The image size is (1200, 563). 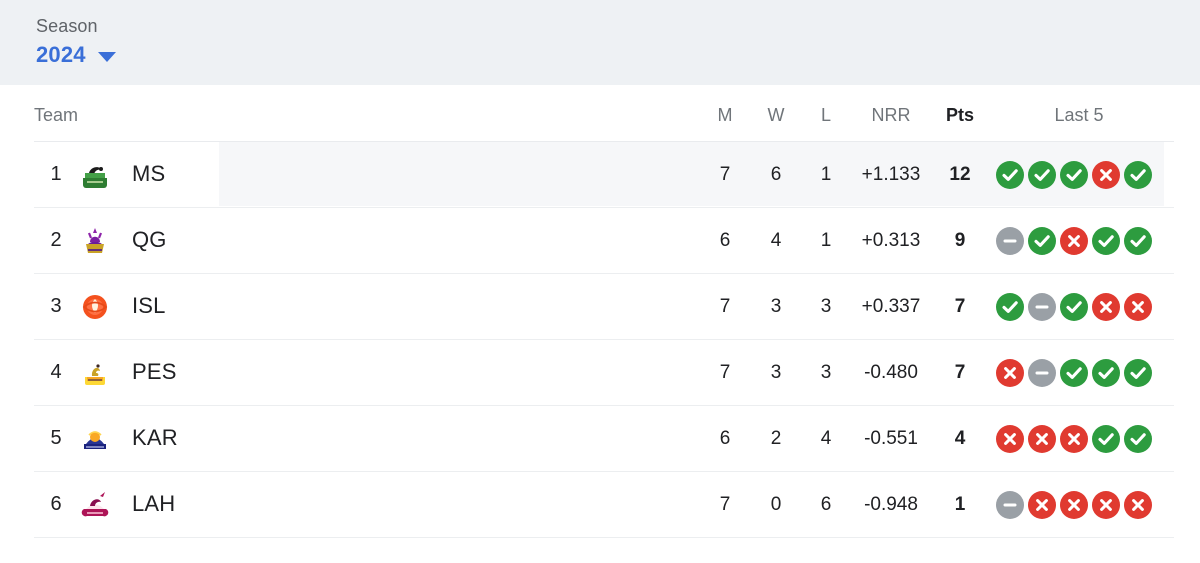 What do you see at coordinates (604, 439) in the screenshot?
I see `table-row: 5 KAR 6 2 4 -0.551 4` at bounding box center [604, 439].